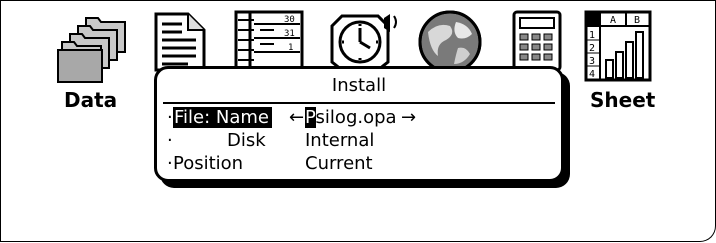 Image resolution: width=716 pixels, height=243 pixels. Describe the element at coordinates (289, 20) in the screenshot. I see `agenda-number: 30` at that location.